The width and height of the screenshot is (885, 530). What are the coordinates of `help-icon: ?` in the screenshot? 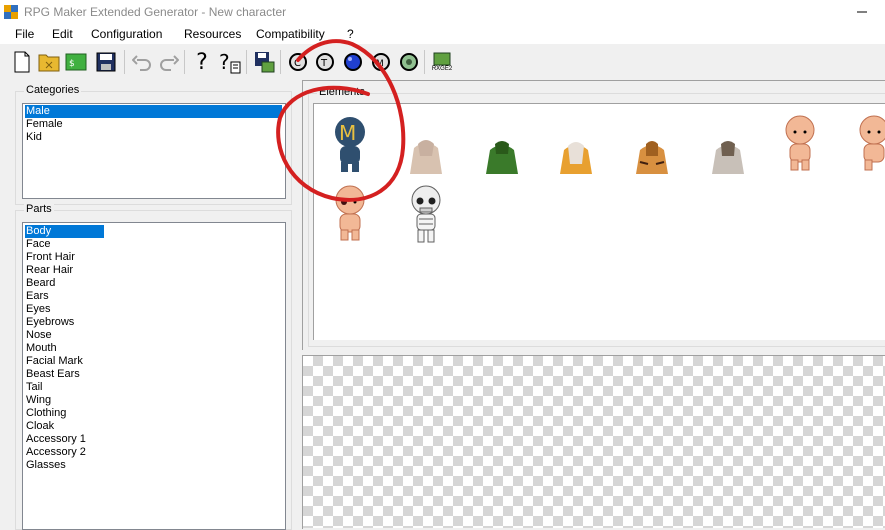 It's located at (202, 62).